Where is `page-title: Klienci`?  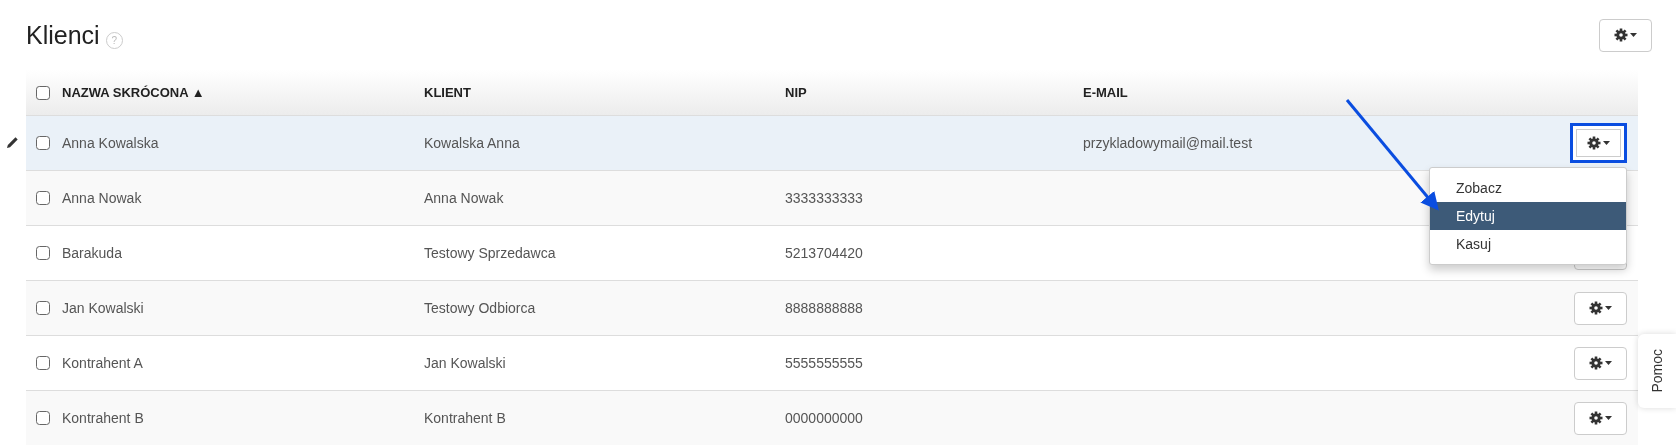
page-title: Klienci is located at coordinates (63, 35).